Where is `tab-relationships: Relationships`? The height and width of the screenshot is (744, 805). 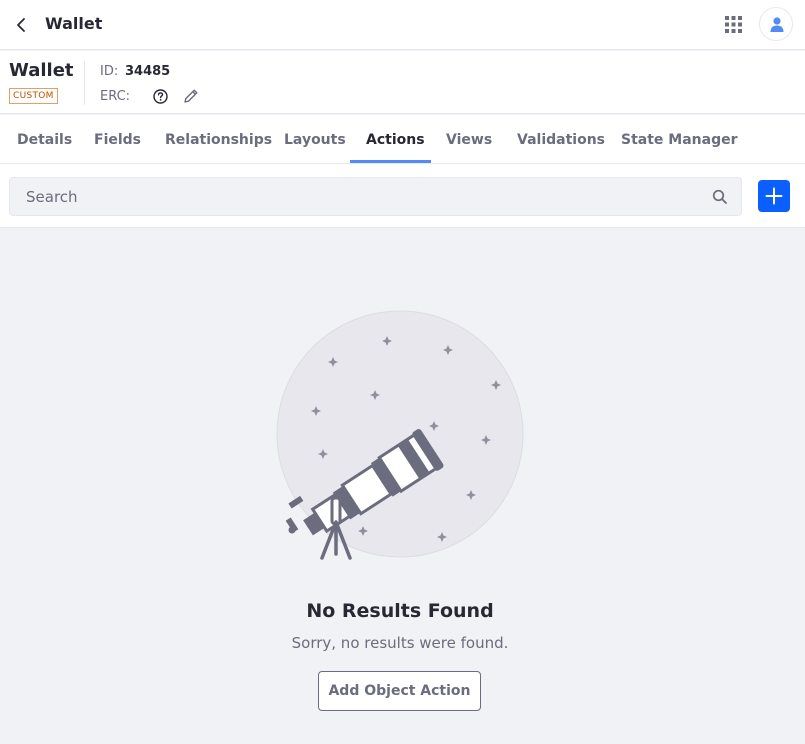 tab-relationships: Relationships is located at coordinates (218, 139).